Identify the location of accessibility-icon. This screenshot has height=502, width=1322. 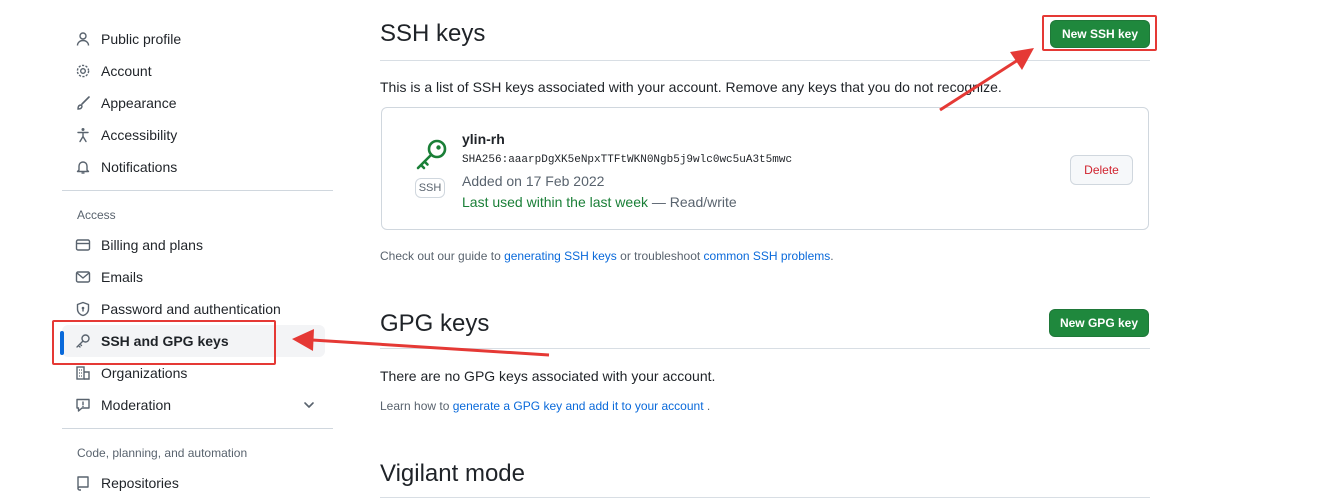
(83, 135).